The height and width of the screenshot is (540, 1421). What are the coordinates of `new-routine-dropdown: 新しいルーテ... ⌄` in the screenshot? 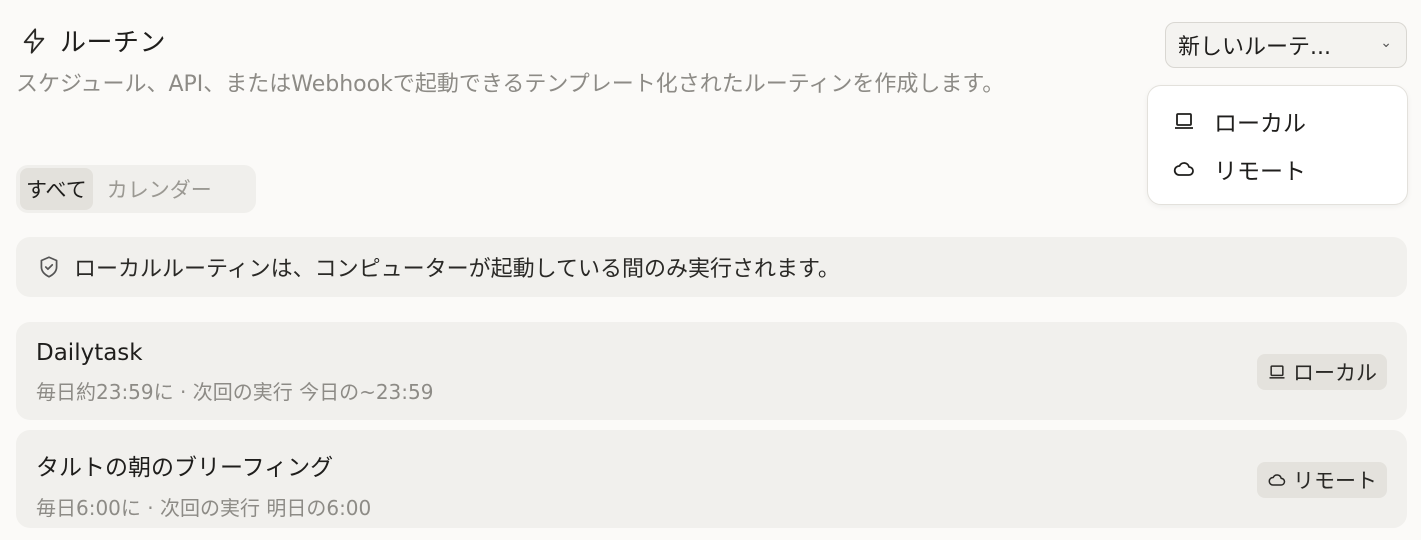 It's located at (1286, 45).